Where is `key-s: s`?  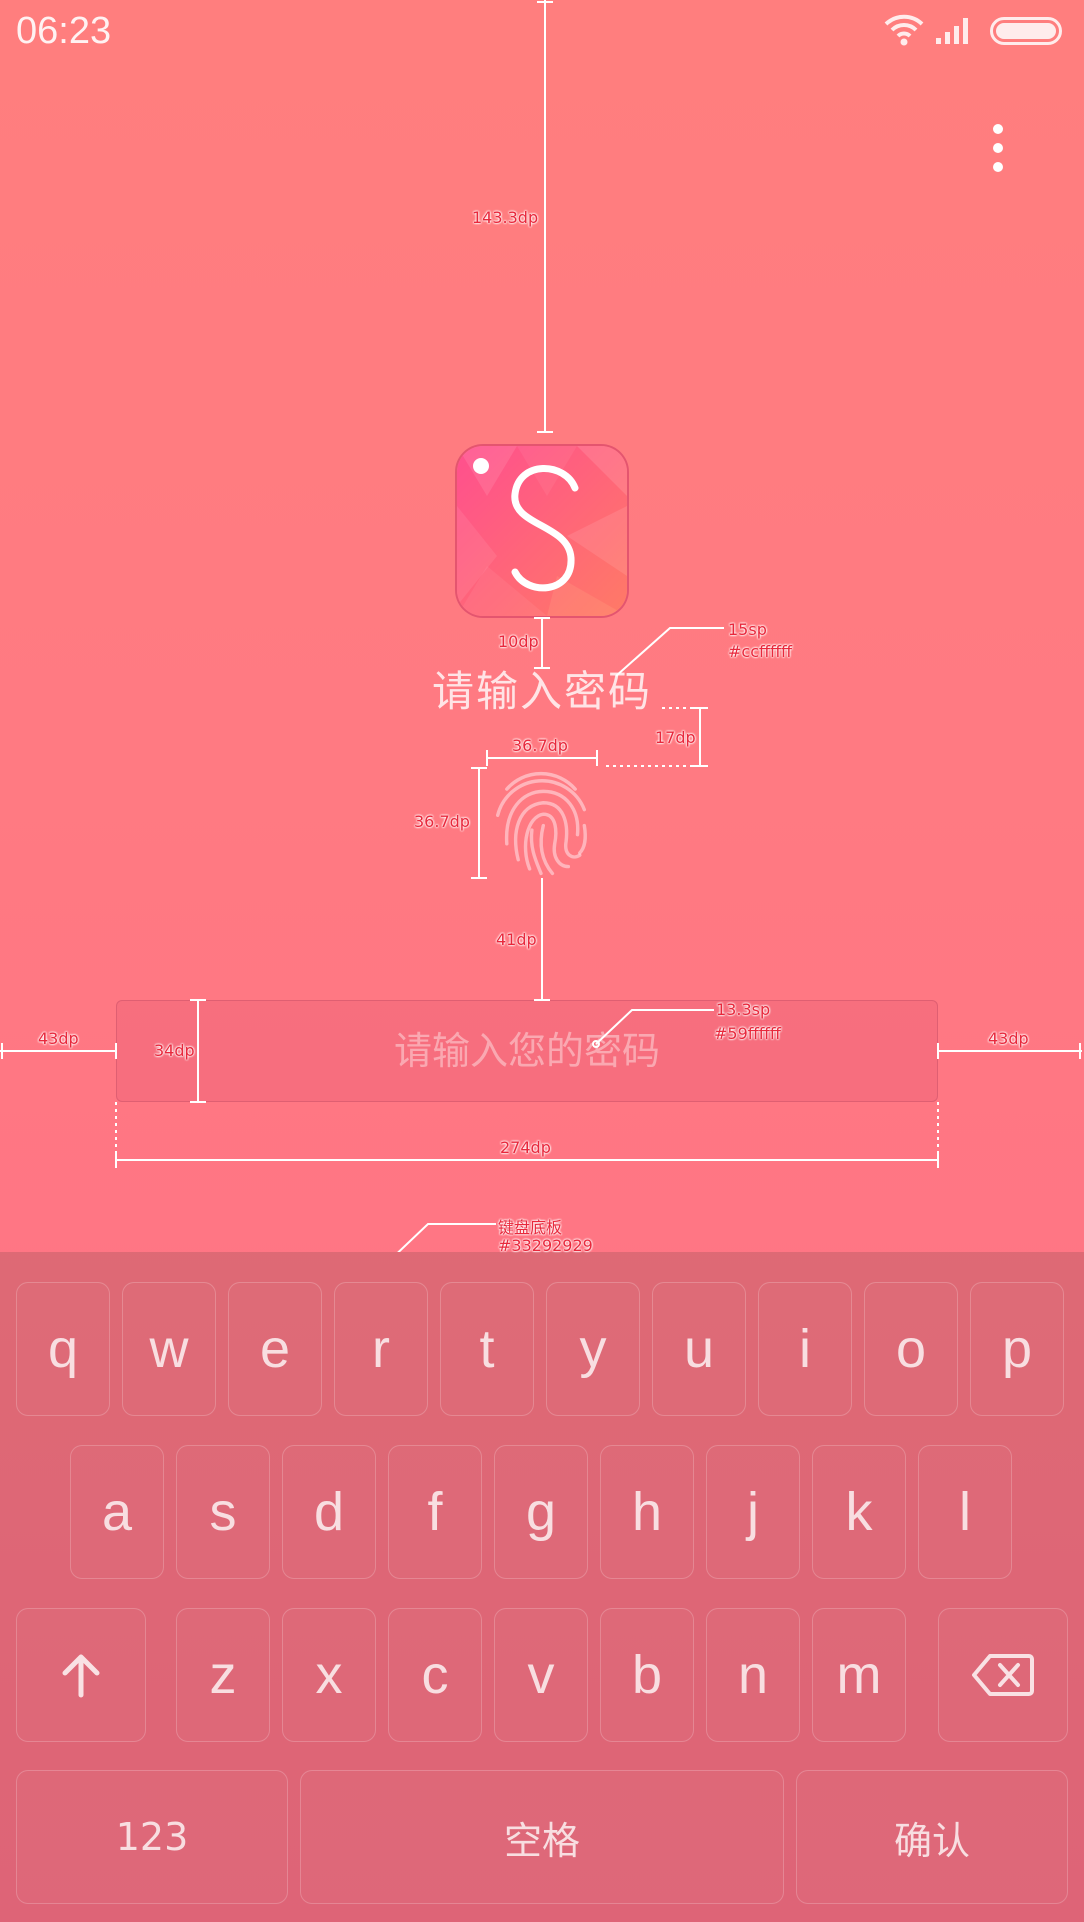
key-s: s is located at coordinates (223, 1512).